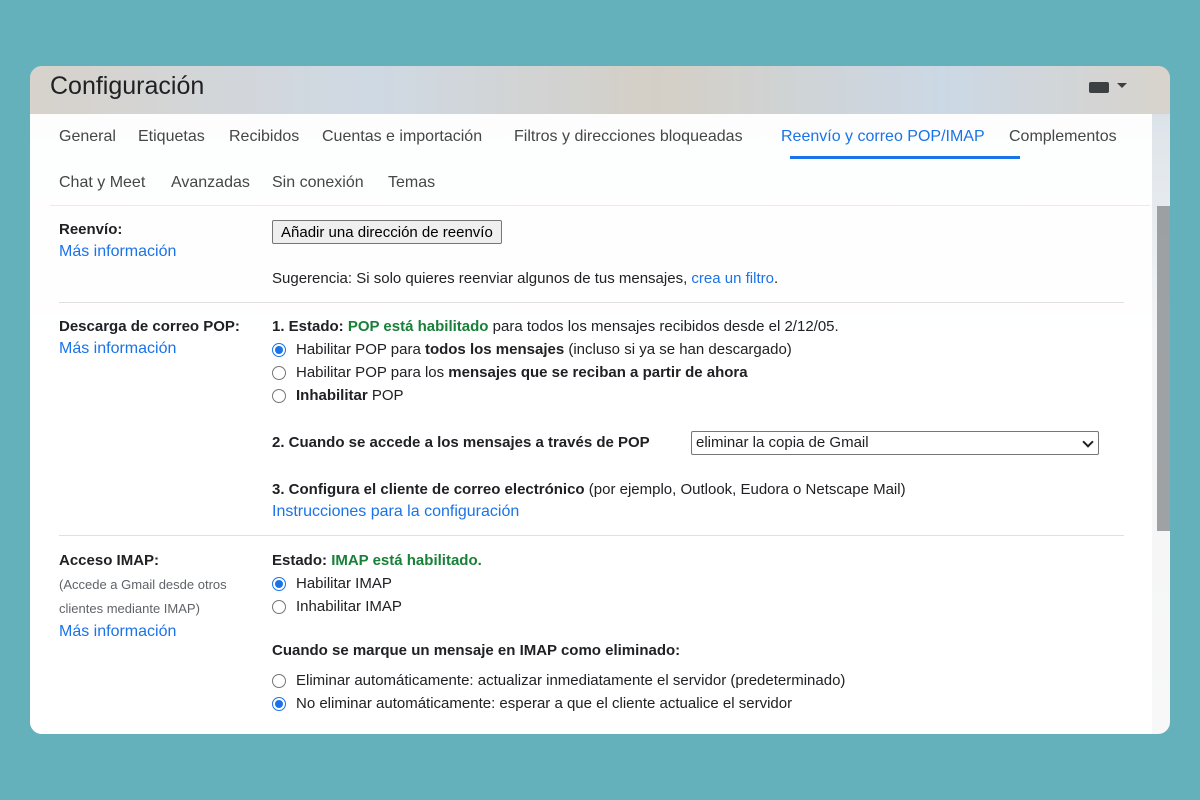 The height and width of the screenshot is (800, 1200). What do you see at coordinates (279, 350) in the screenshot?
I see `pop-all-messages-radio` at bounding box center [279, 350].